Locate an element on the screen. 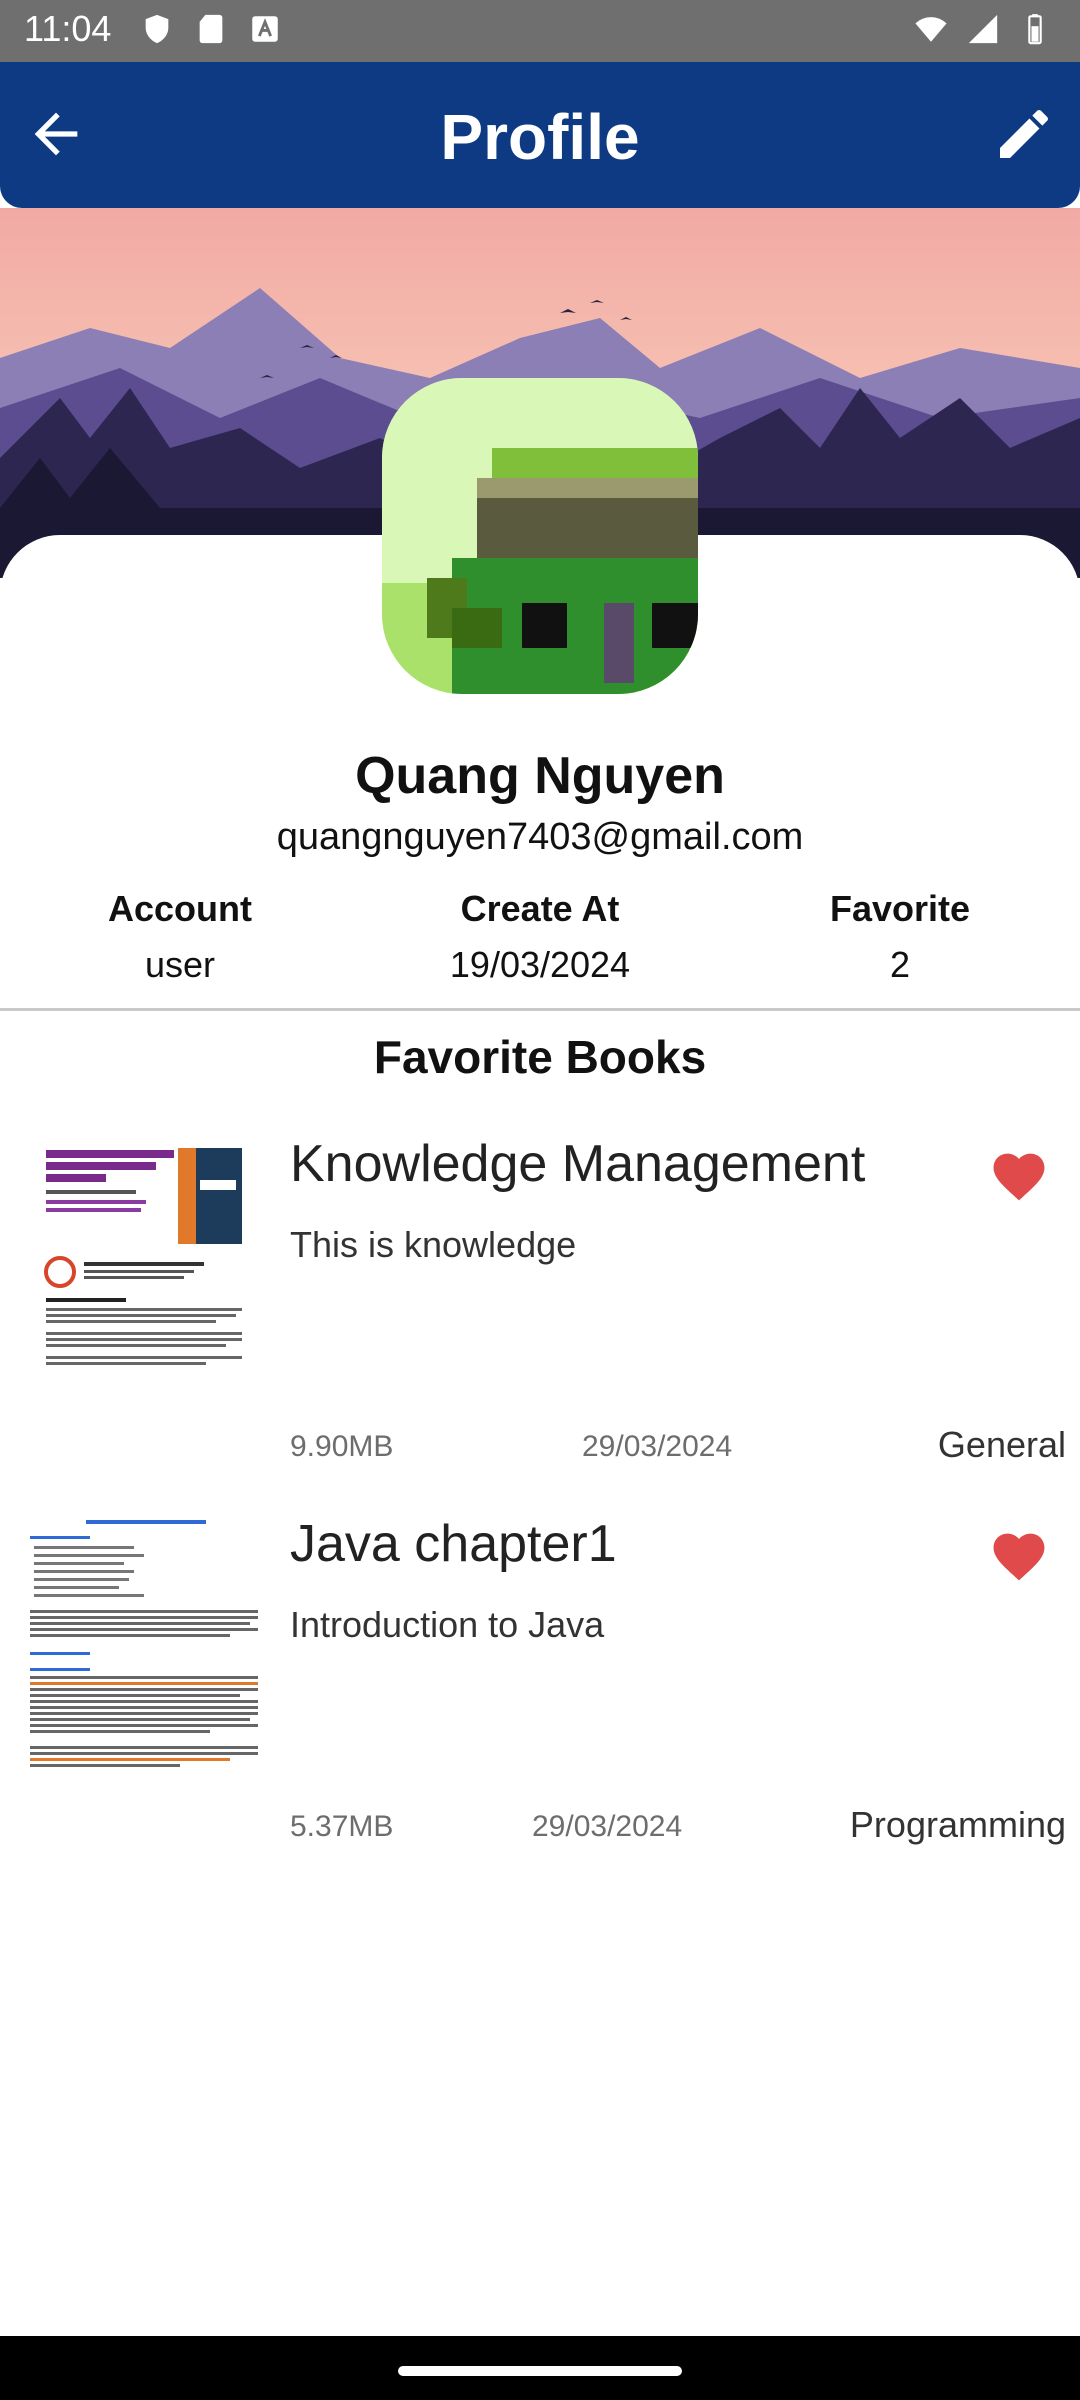  book-size: 5.37MB is located at coordinates (342, 1826).